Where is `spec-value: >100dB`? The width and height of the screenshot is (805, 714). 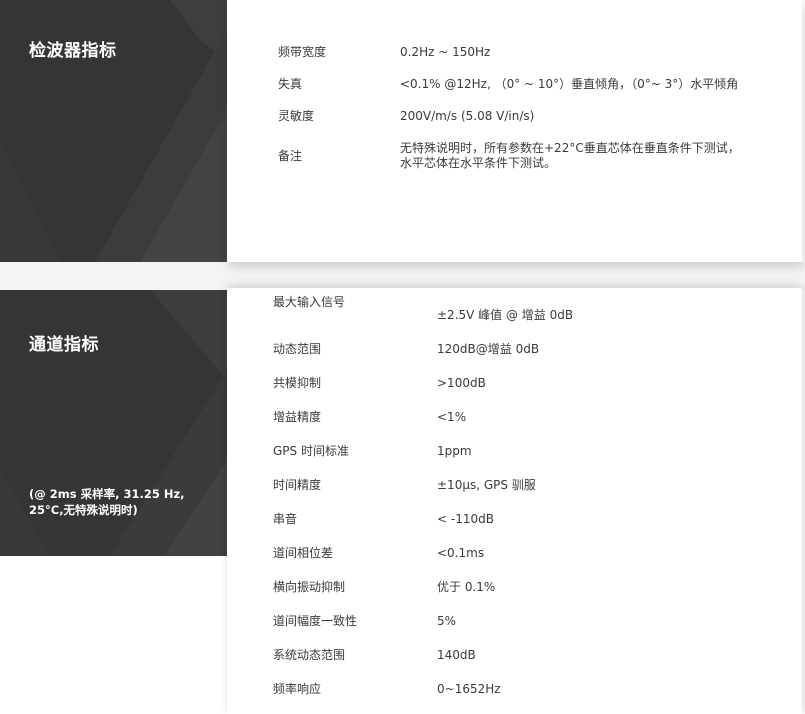
spec-value: >100dB is located at coordinates (461, 383).